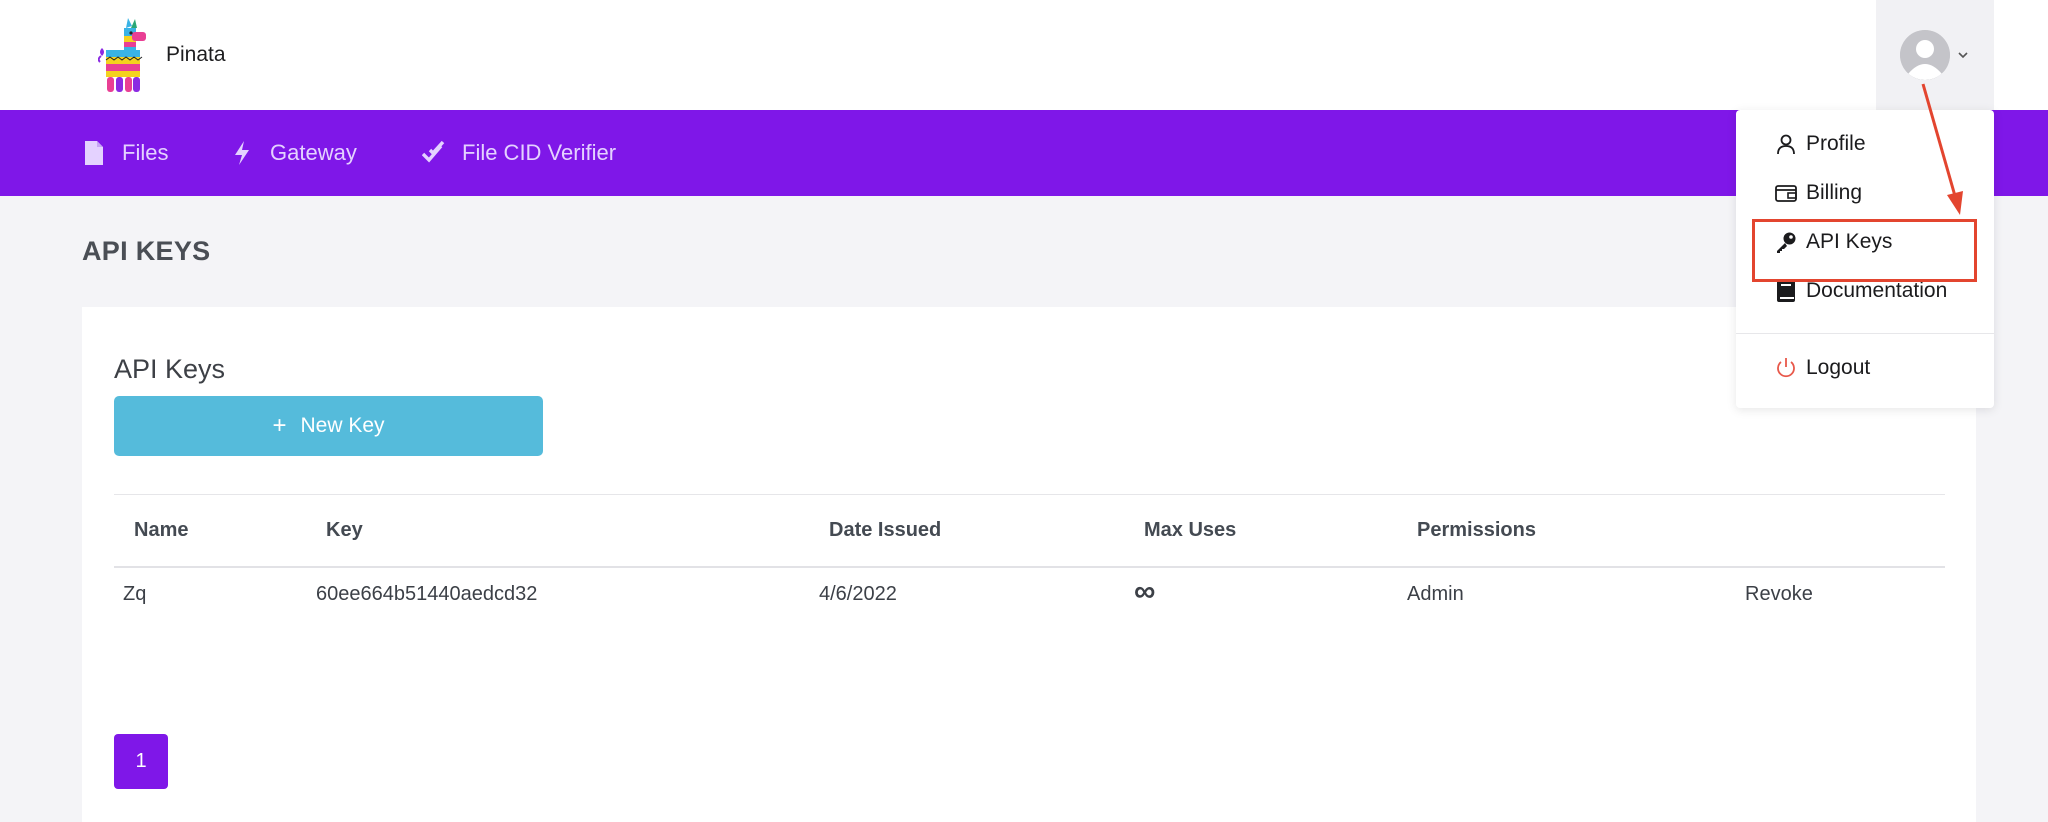 The image size is (2048, 822). Describe the element at coordinates (1786, 144) in the screenshot. I see `person-icon` at that location.